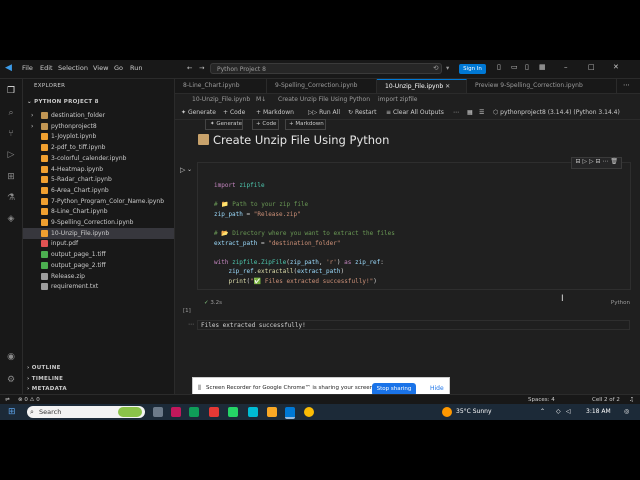 The image size is (640, 480). Describe the element at coordinates (626, 85) in the screenshot. I see `more-actions-icon: ⋯` at that location.